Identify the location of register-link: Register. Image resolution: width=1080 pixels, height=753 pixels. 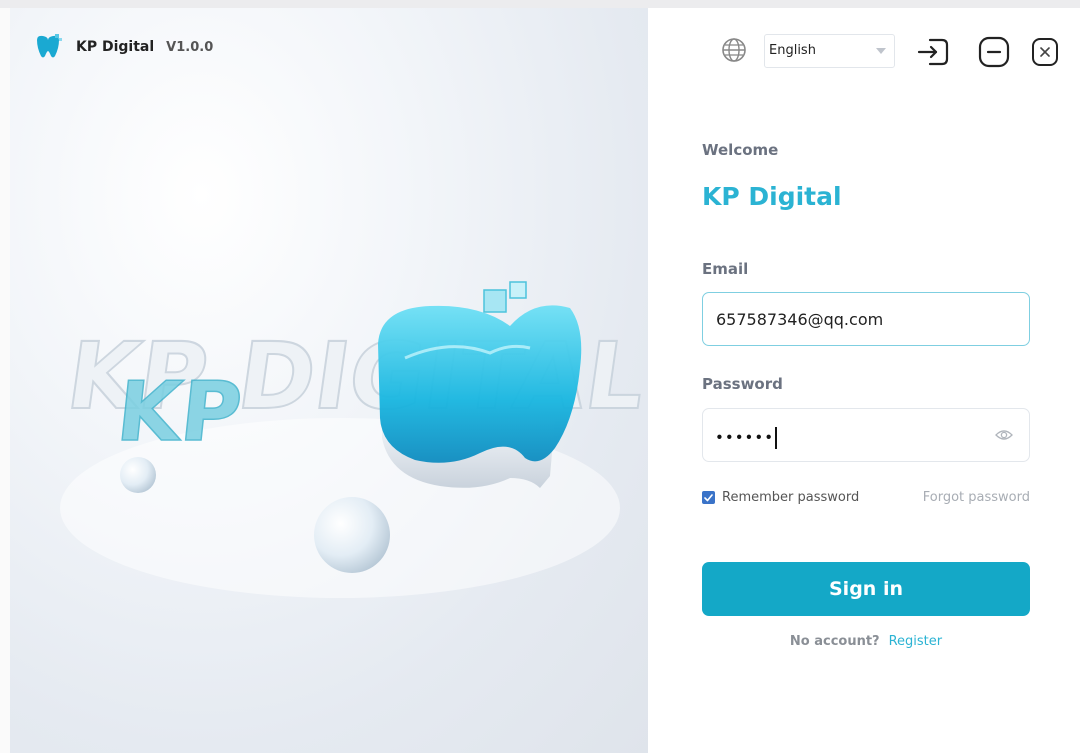
(916, 641).